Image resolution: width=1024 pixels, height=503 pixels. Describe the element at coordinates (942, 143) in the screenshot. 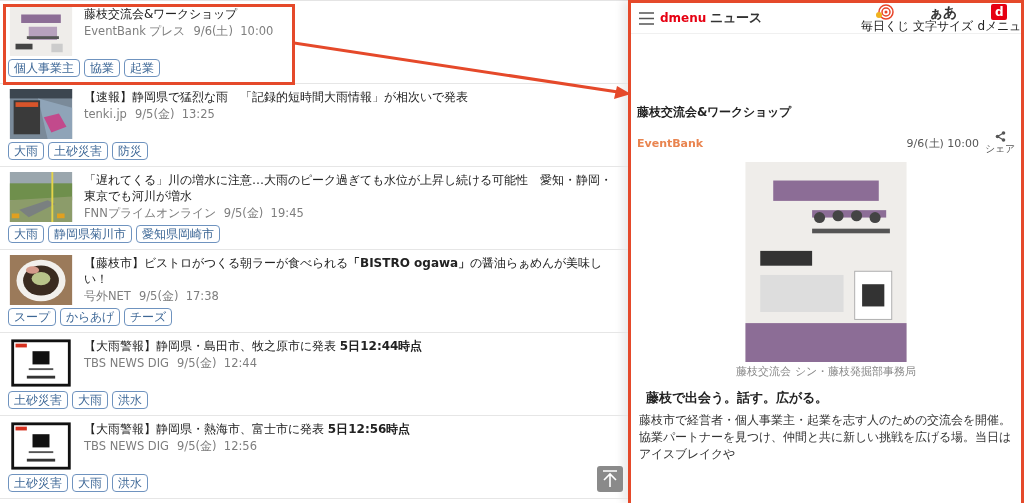

I see `article-date: 9/6(土) 10:00` at that location.